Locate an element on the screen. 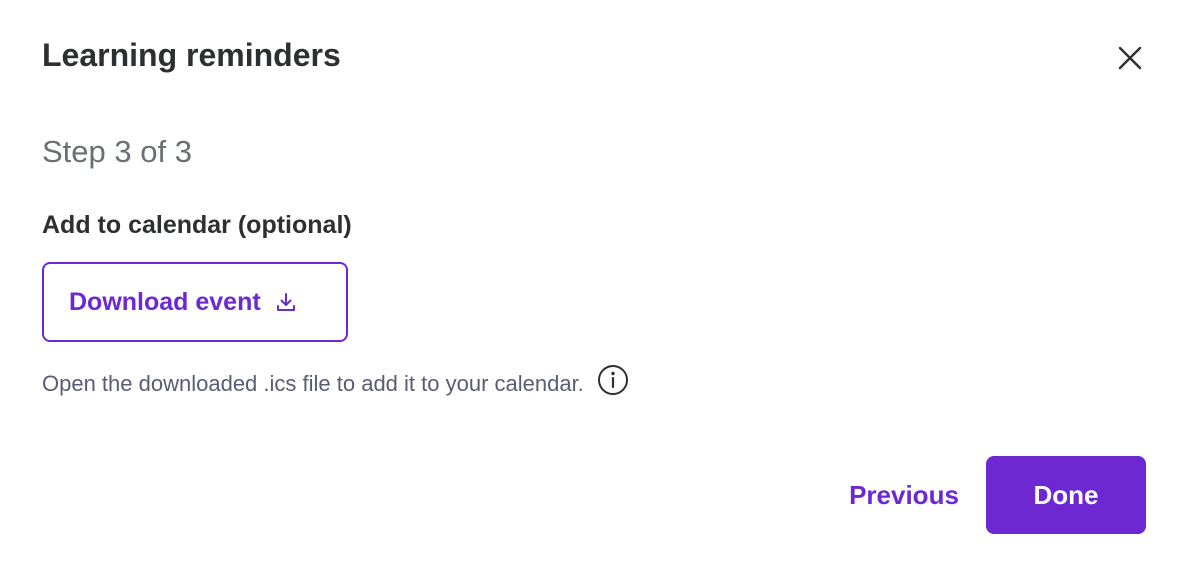 Image resolution: width=1188 pixels, height=570 pixels. close-button is located at coordinates (1130, 58).